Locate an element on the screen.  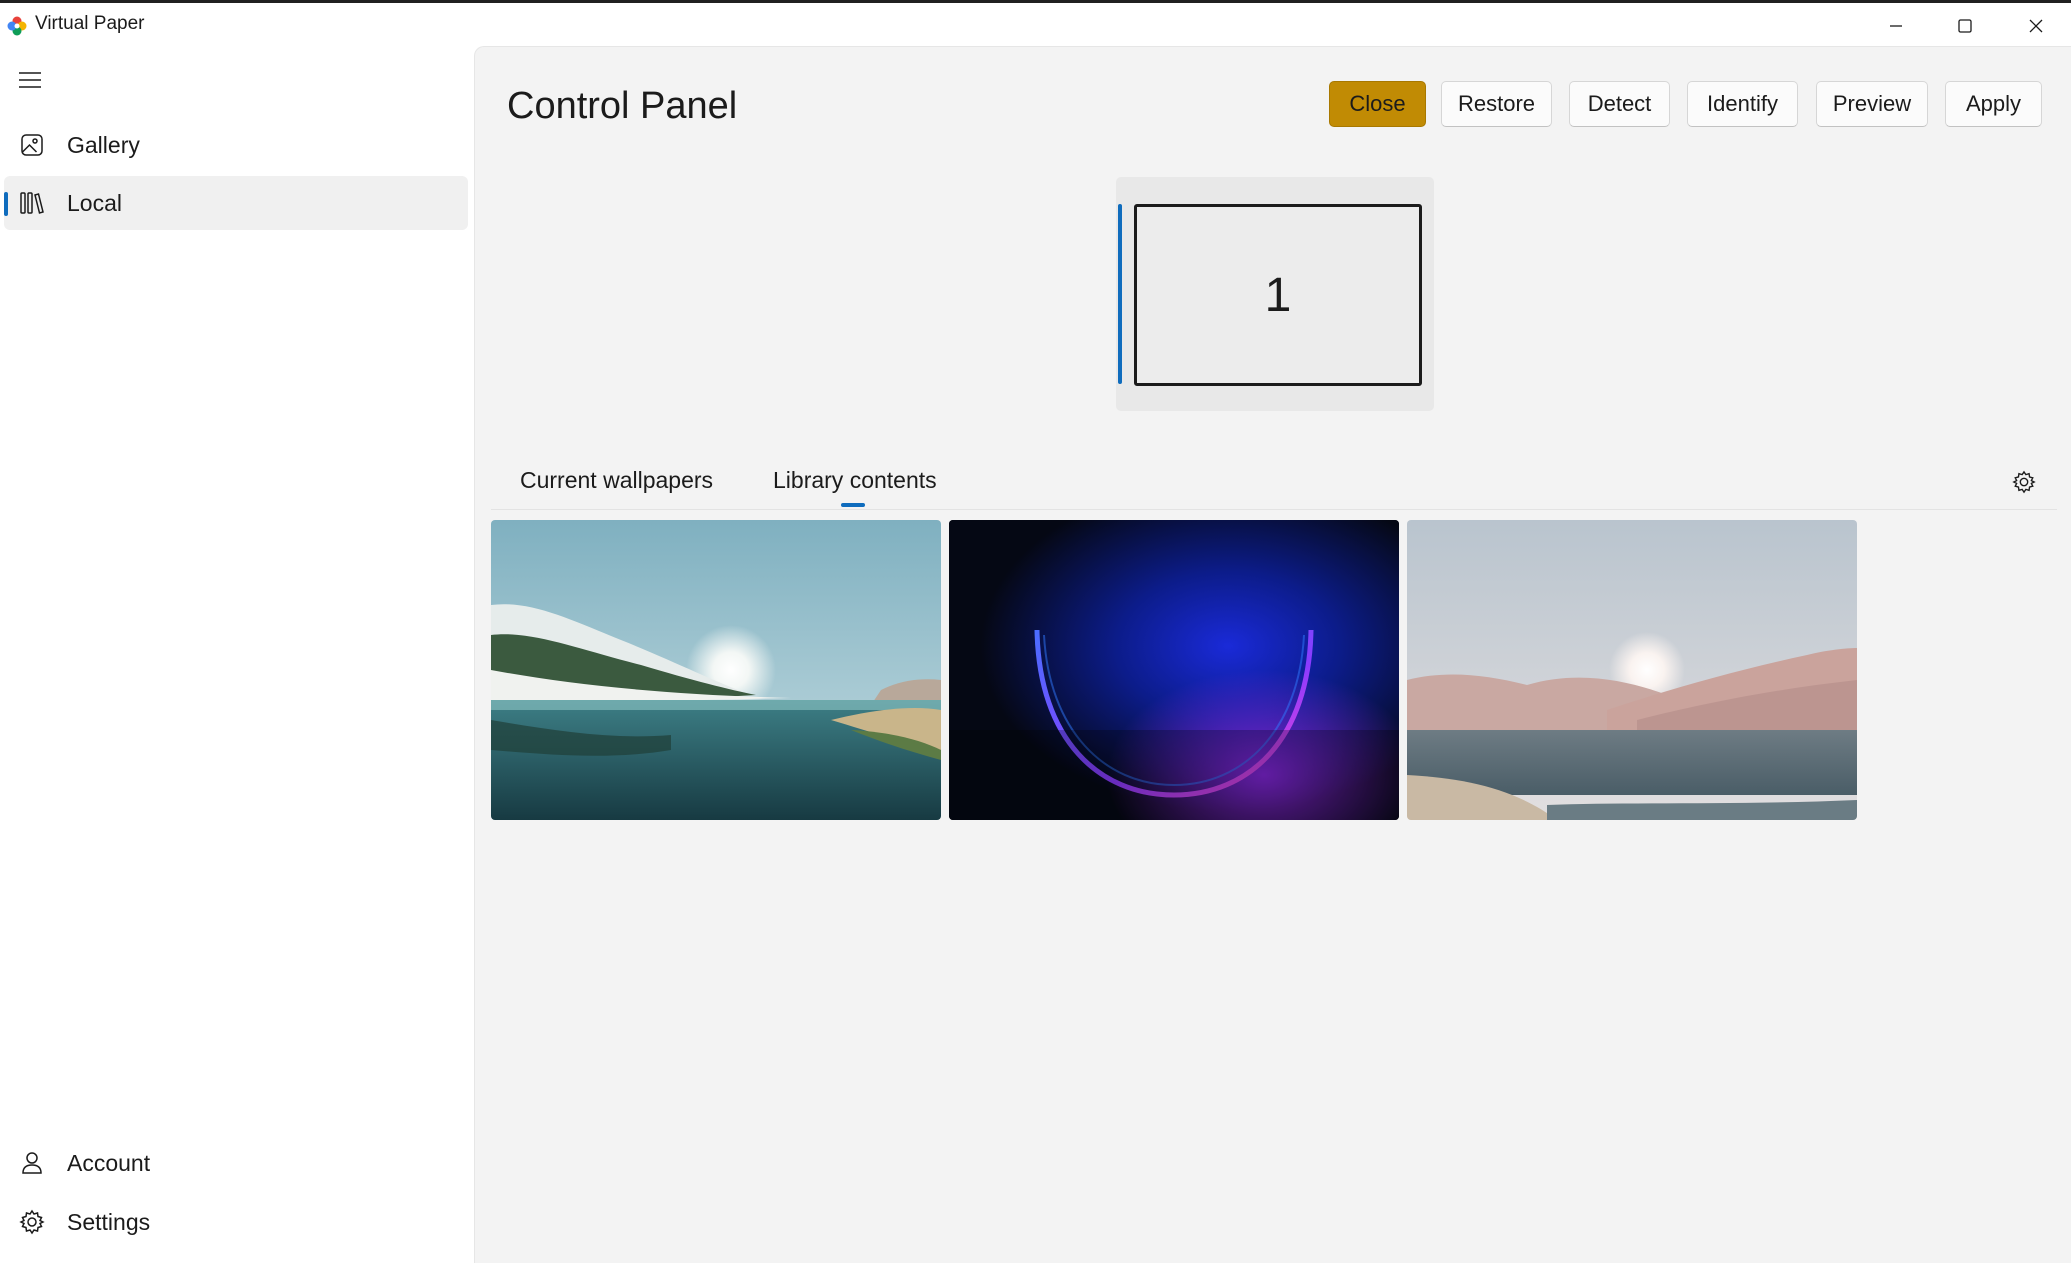
preview-button: Preview is located at coordinates (1872, 104).